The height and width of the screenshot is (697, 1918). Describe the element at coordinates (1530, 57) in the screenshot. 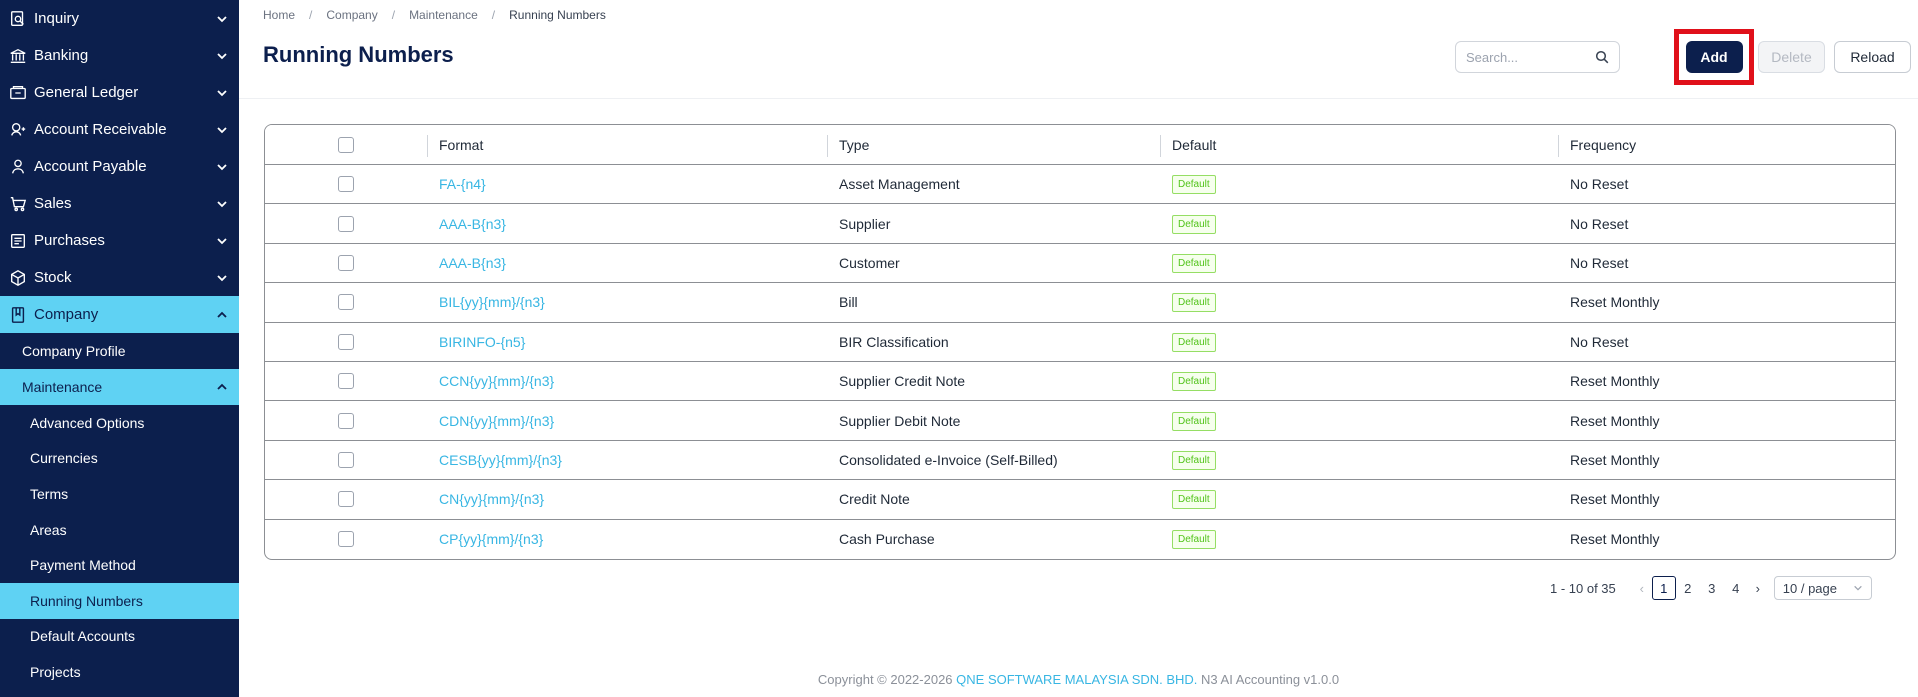

I see `search-input` at that location.